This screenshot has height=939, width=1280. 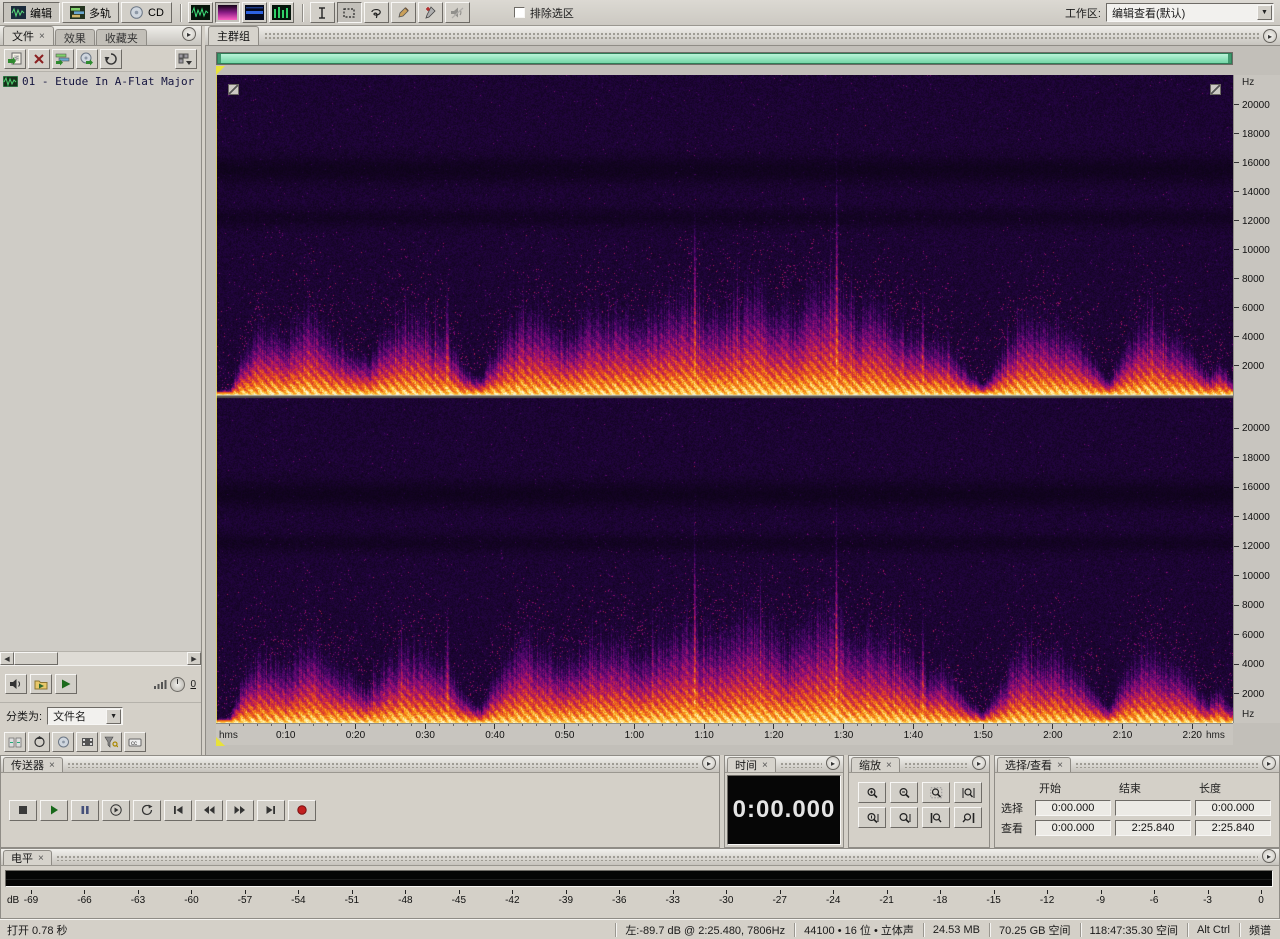 What do you see at coordinates (227, 12) in the screenshot?
I see `spectral-display-button` at bounding box center [227, 12].